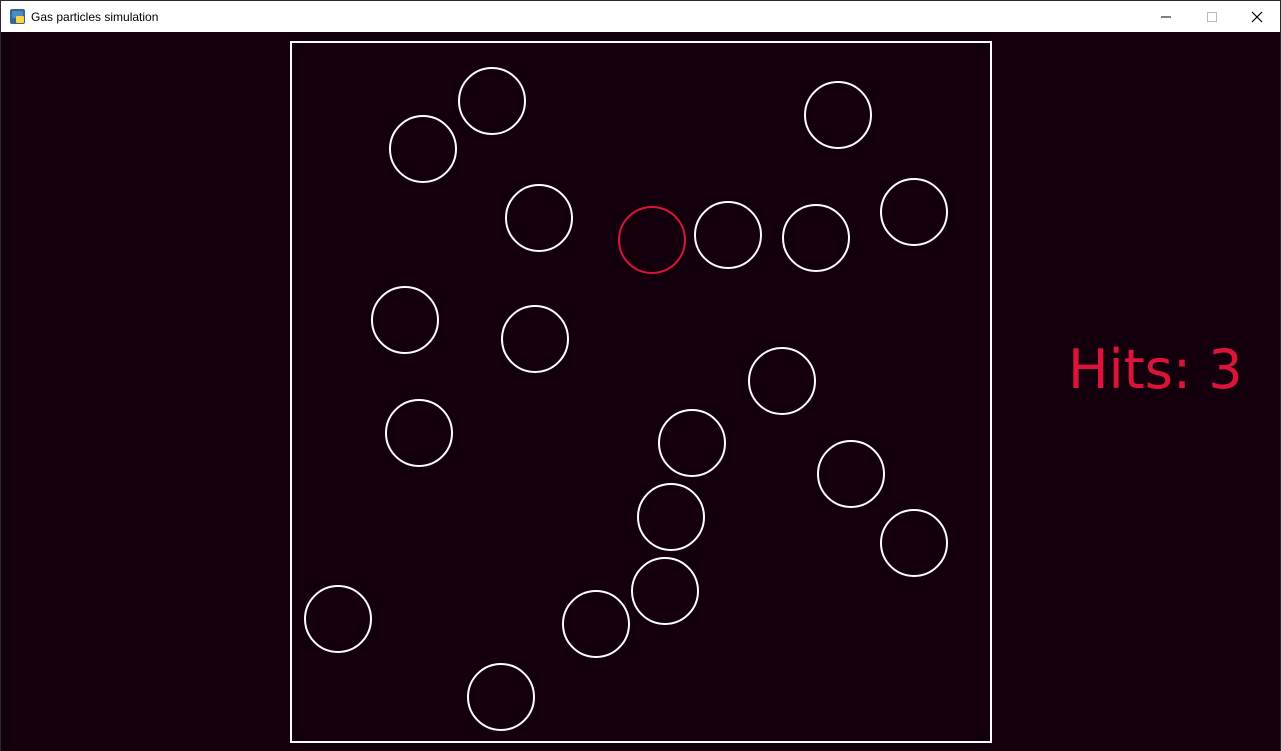  I want to click on minimize-icon, so click(1166, 16).